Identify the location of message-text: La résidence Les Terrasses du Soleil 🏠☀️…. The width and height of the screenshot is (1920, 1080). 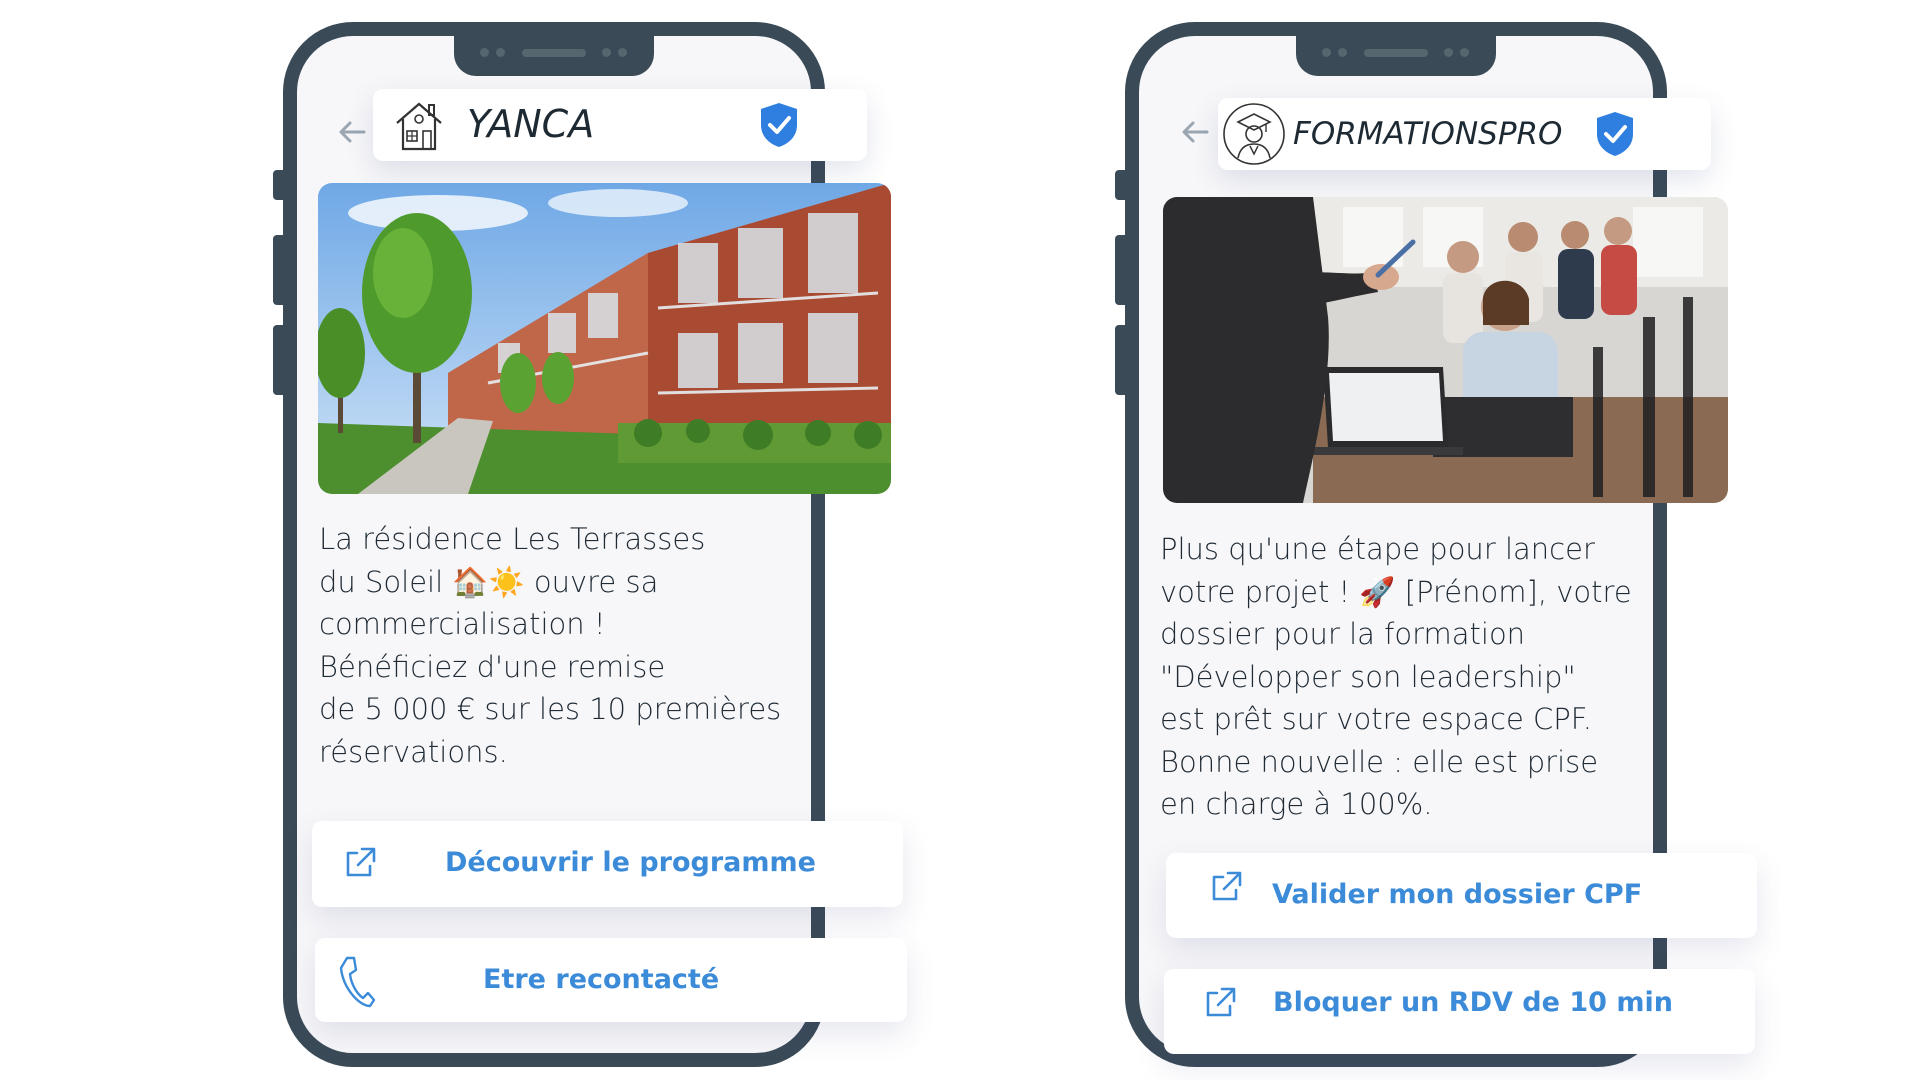
(550, 645).